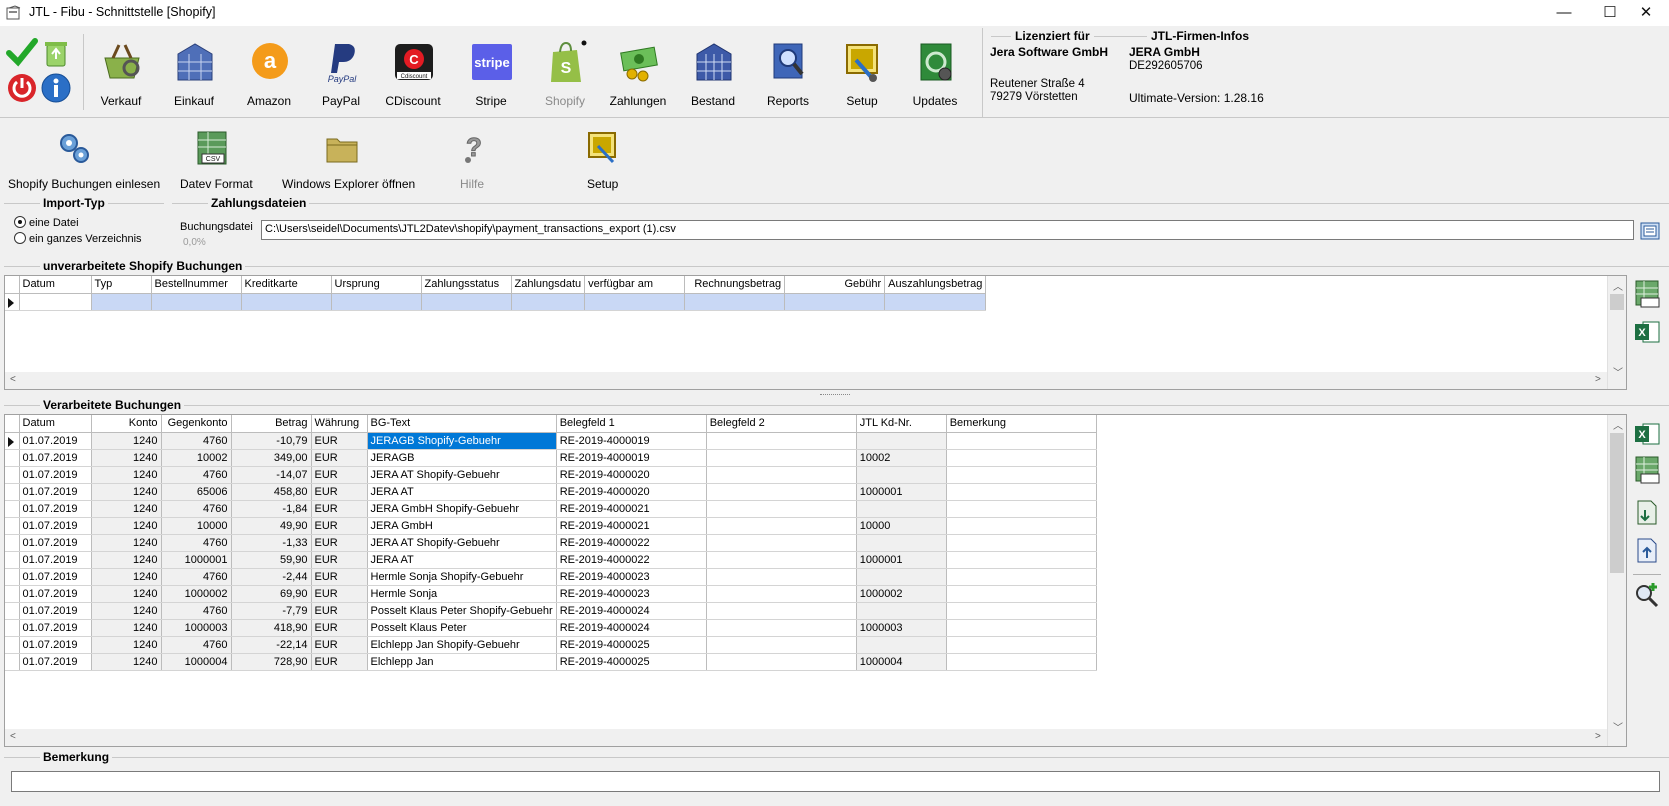 Image resolution: width=1669 pixels, height=806 pixels. What do you see at coordinates (1647, 512) in the screenshot?
I see `import-document-icon` at bounding box center [1647, 512].